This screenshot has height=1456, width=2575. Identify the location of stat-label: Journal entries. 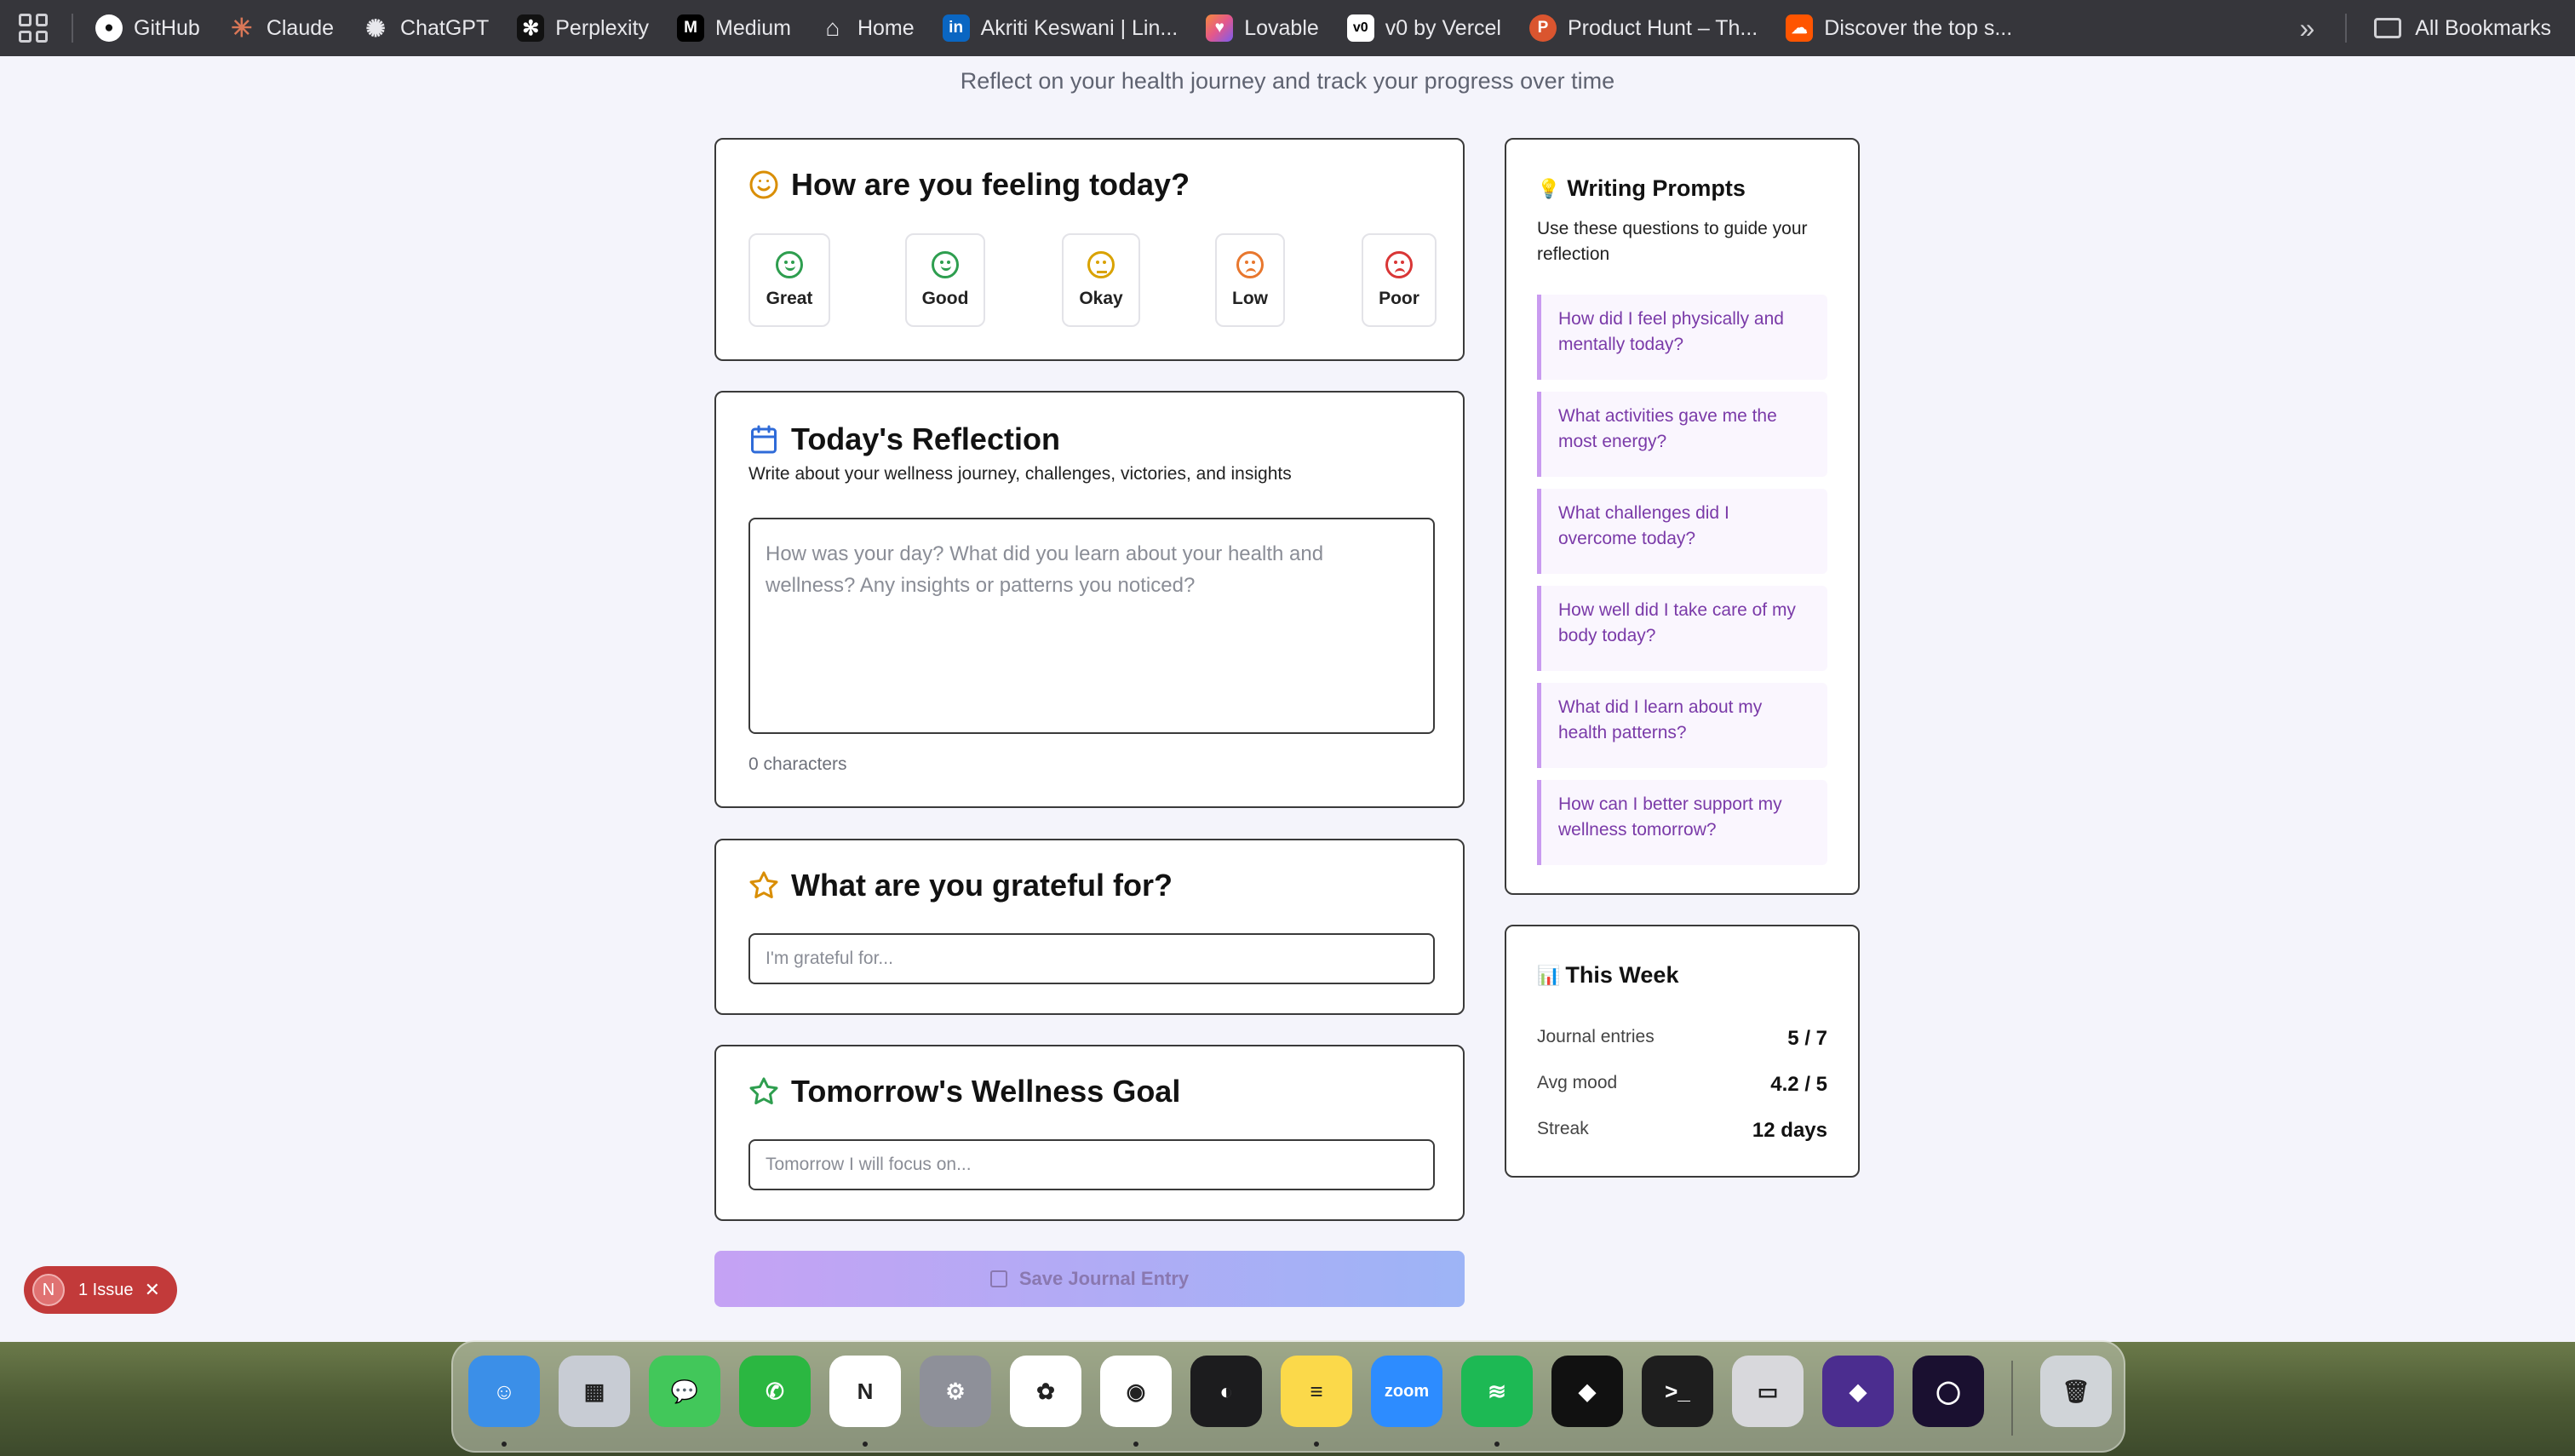
(1596, 1037).